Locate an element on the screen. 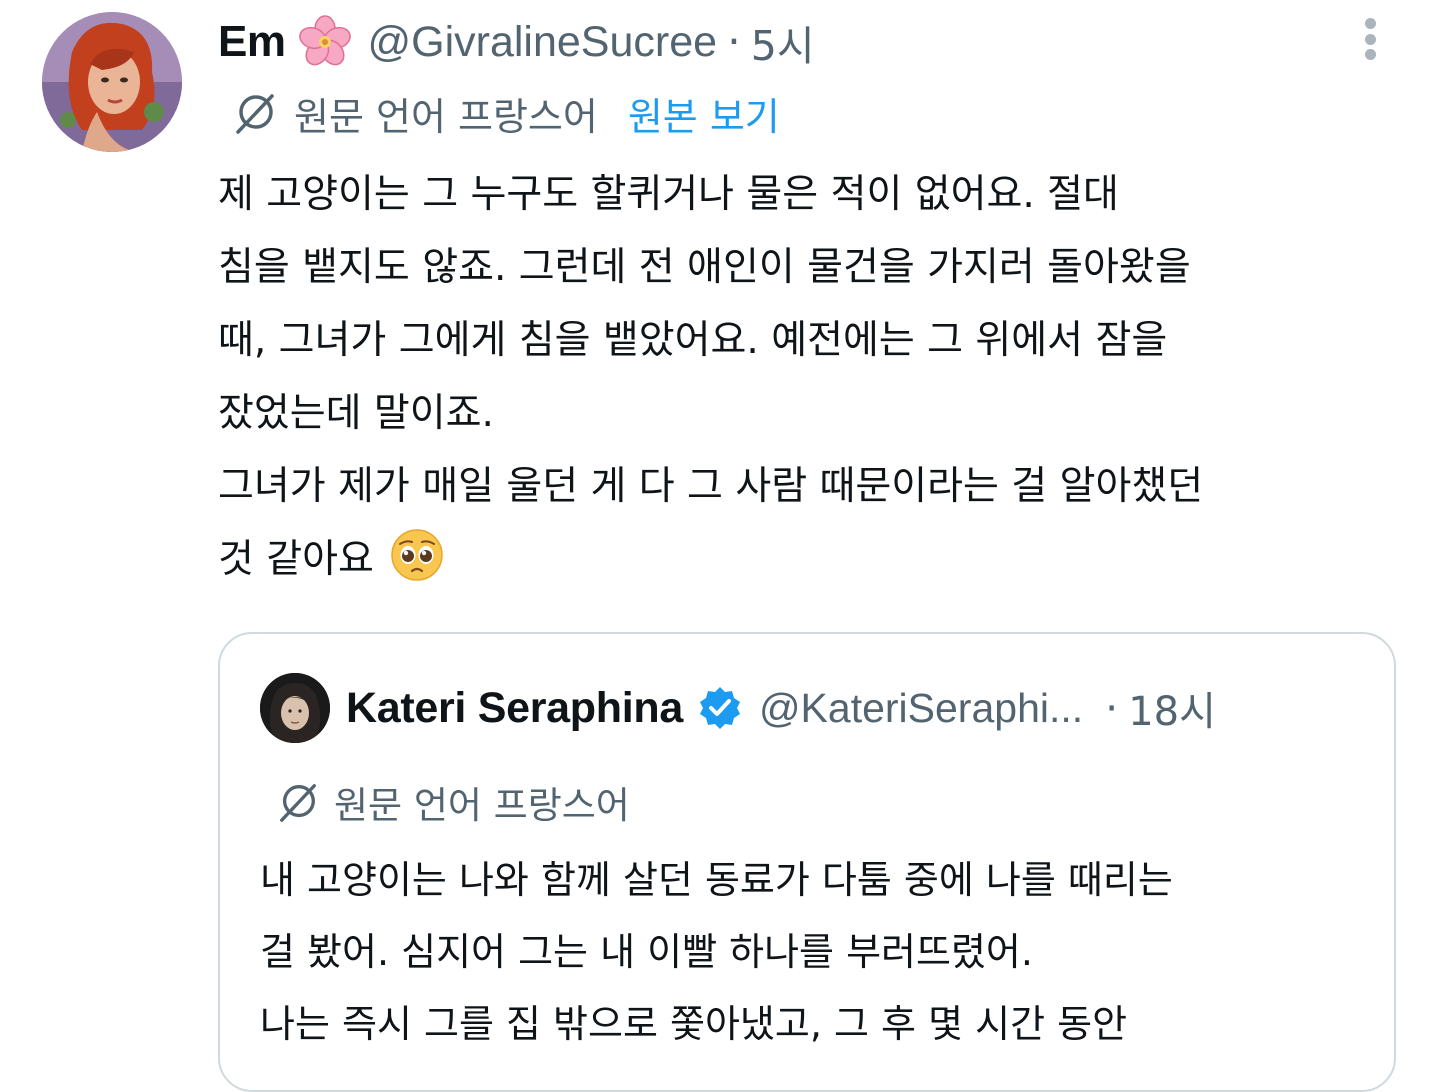 The height and width of the screenshot is (1092, 1440). quoted-text-line: 걸 봤어. 심지어 그는 내 이빨 하나를 부러뜨렸어. is located at coordinates (646, 952).